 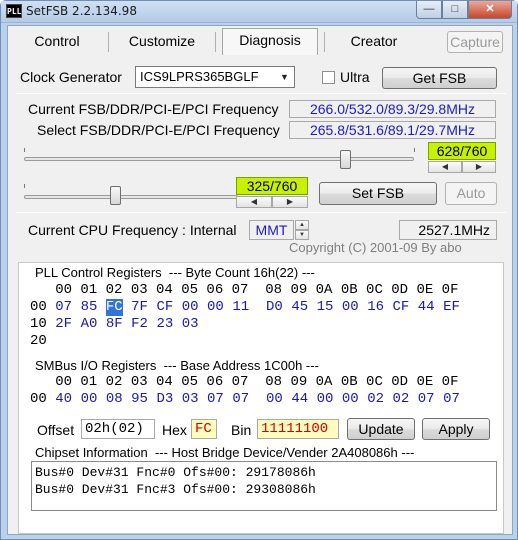 What do you see at coordinates (375, 307) in the screenshot?
I see `pll-register-cell: 16` at bounding box center [375, 307].